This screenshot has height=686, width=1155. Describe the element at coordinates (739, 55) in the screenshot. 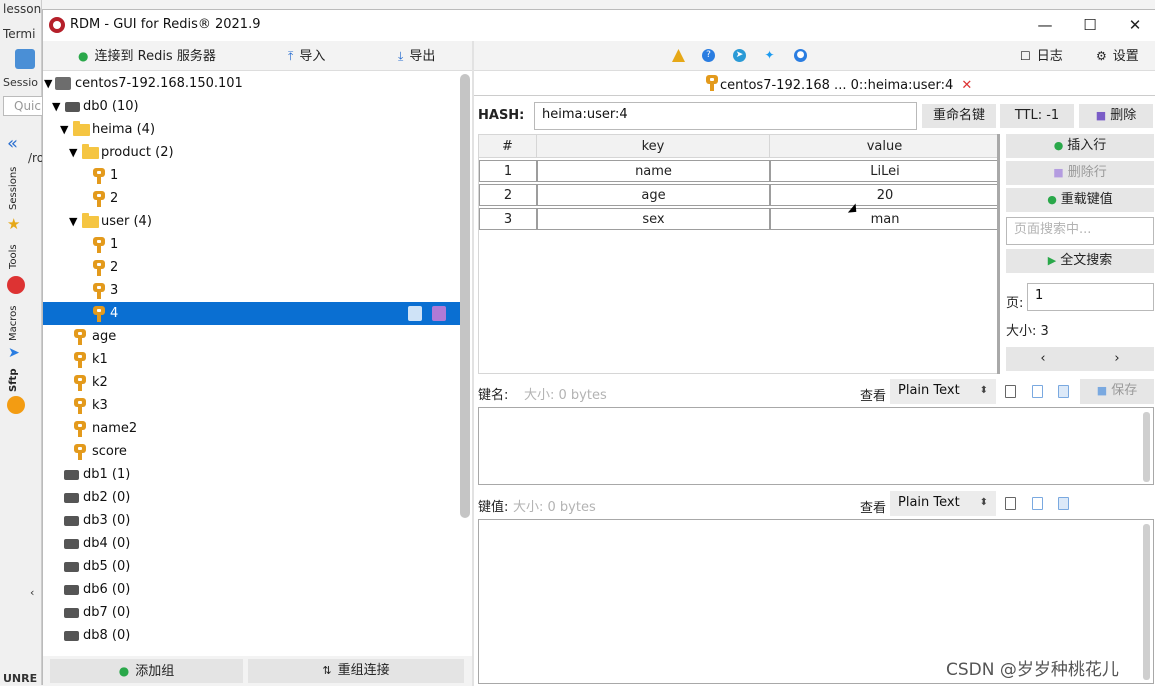

I see `telegram-icon: ➤` at that location.